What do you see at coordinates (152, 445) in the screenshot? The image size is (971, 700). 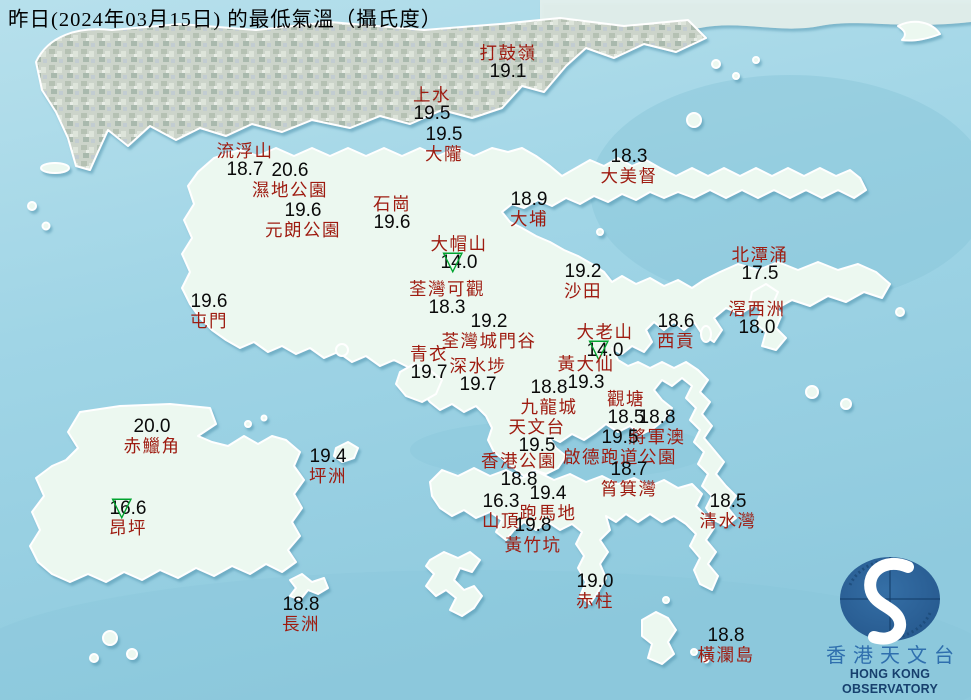 I see `station-name: 赤鱲角` at bounding box center [152, 445].